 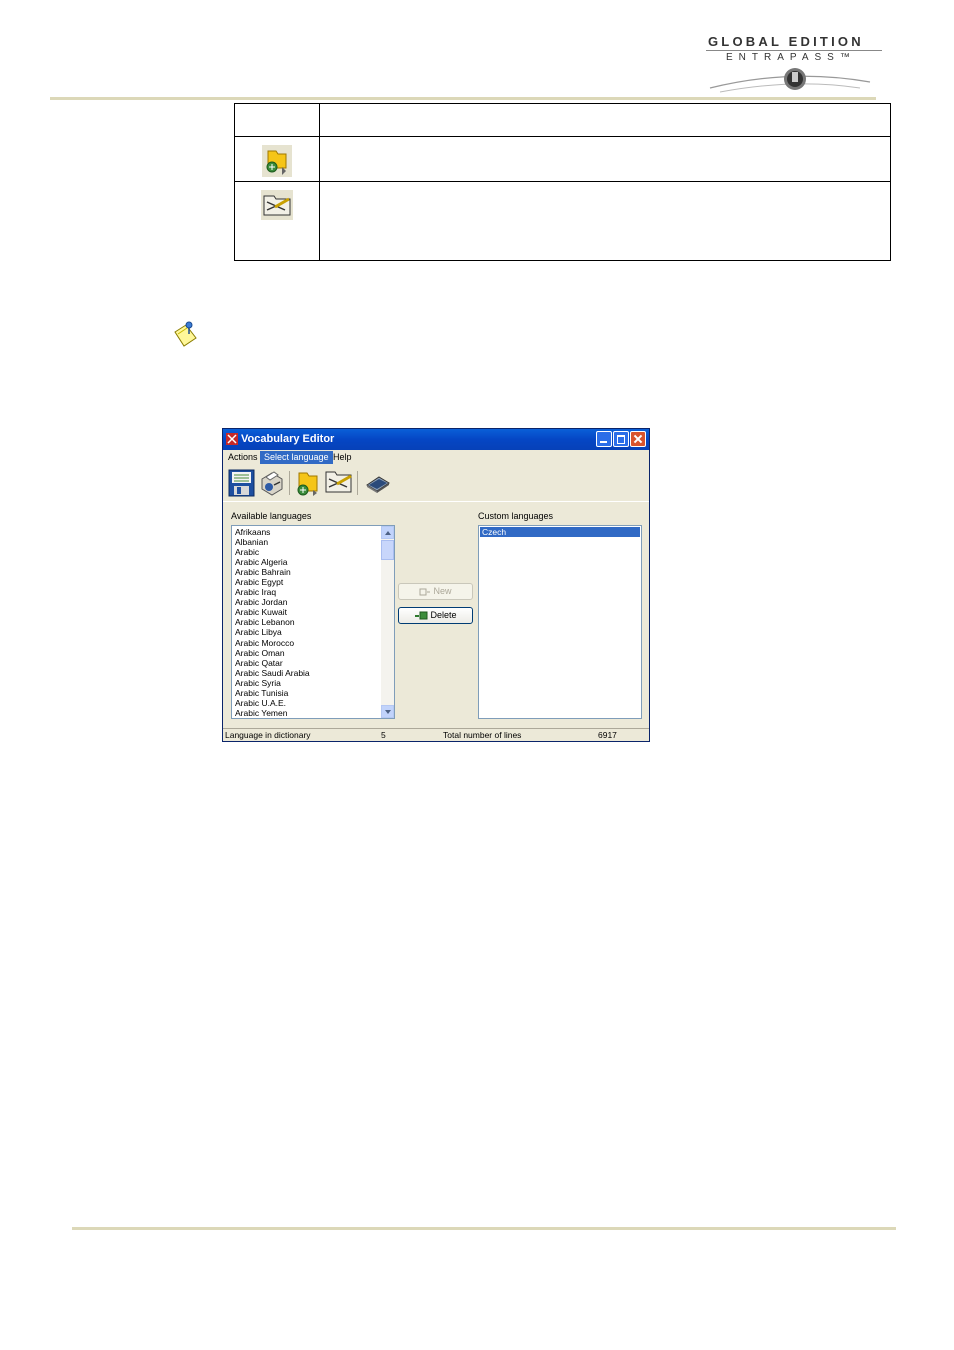 What do you see at coordinates (795, 65) in the screenshot?
I see `entrapass-logo: GLOBAL EDITION ENTRAPASS™` at bounding box center [795, 65].